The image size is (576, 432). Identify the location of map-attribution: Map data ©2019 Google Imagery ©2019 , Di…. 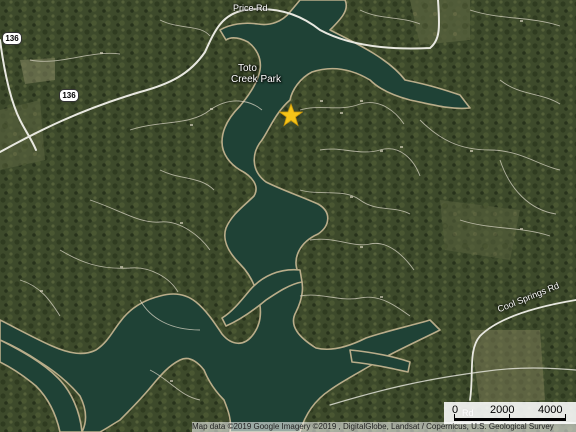
(384, 427).